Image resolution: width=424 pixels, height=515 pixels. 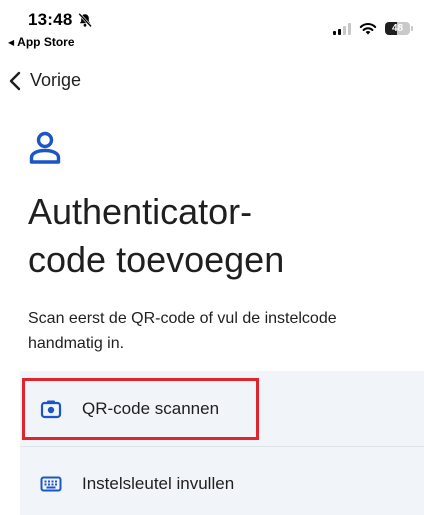 I want to click on status-time: 13:48, so click(x=50, y=19).